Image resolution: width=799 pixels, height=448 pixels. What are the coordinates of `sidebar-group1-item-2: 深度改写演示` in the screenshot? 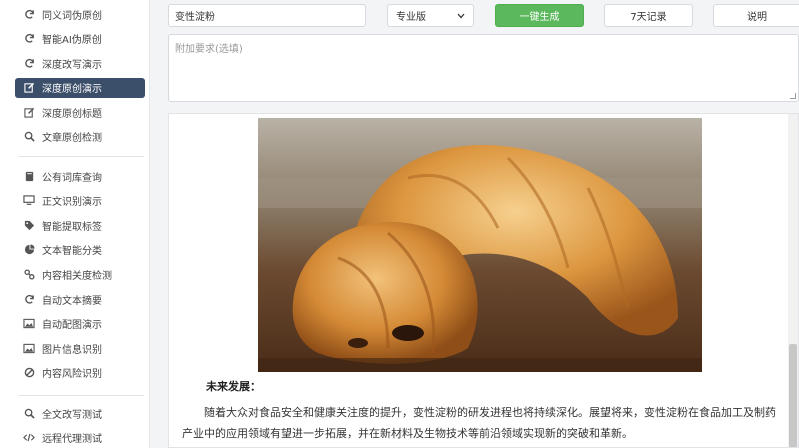 It's located at (80, 63).